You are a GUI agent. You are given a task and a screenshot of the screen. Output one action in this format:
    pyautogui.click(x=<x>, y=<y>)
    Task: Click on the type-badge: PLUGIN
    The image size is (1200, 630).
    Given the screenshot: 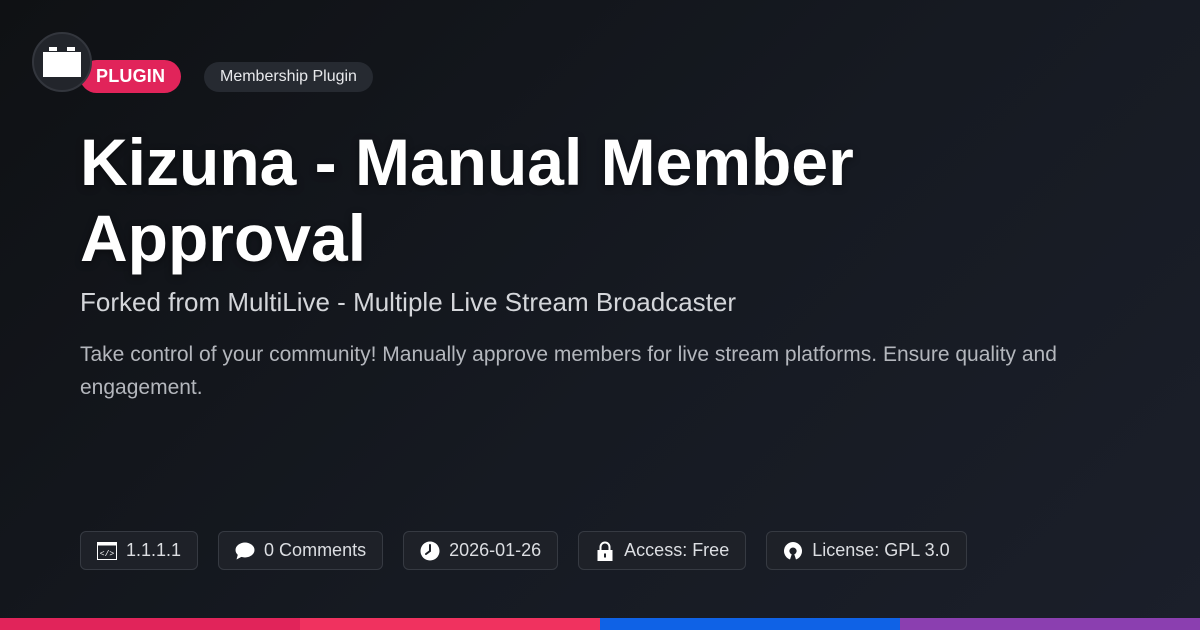 What is the action you would take?
    pyautogui.click(x=131, y=76)
    